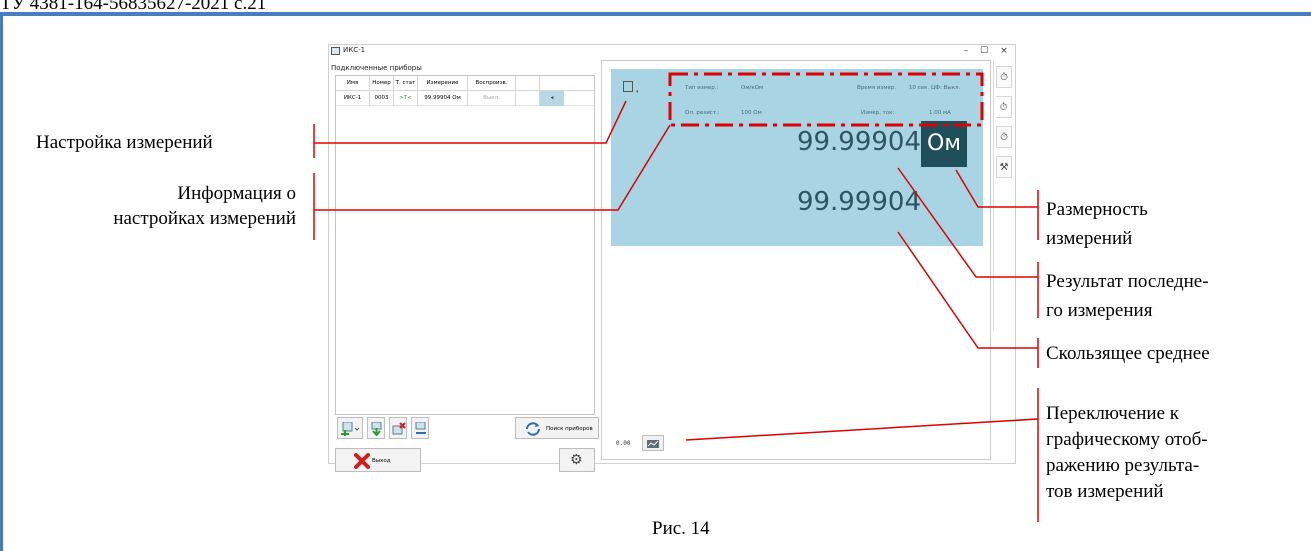  What do you see at coordinates (862, 429) in the screenshot?
I see `graph-pointer-line` at bounding box center [862, 429].